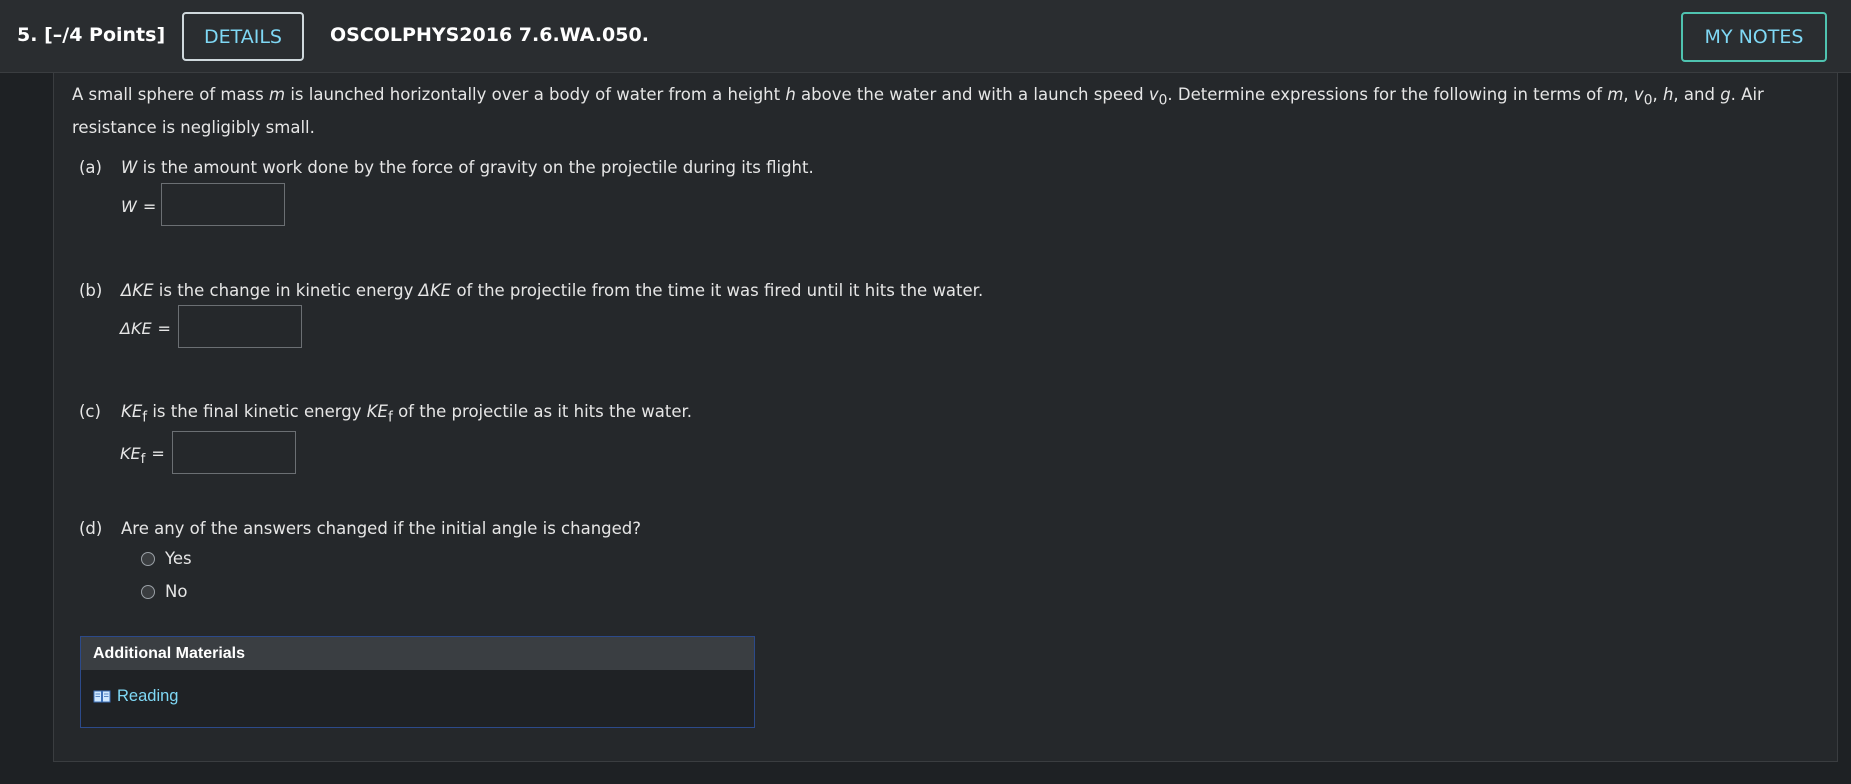  What do you see at coordinates (417, 653) in the screenshot?
I see `additional-materials-title: Additional Materials` at bounding box center [417, 653].